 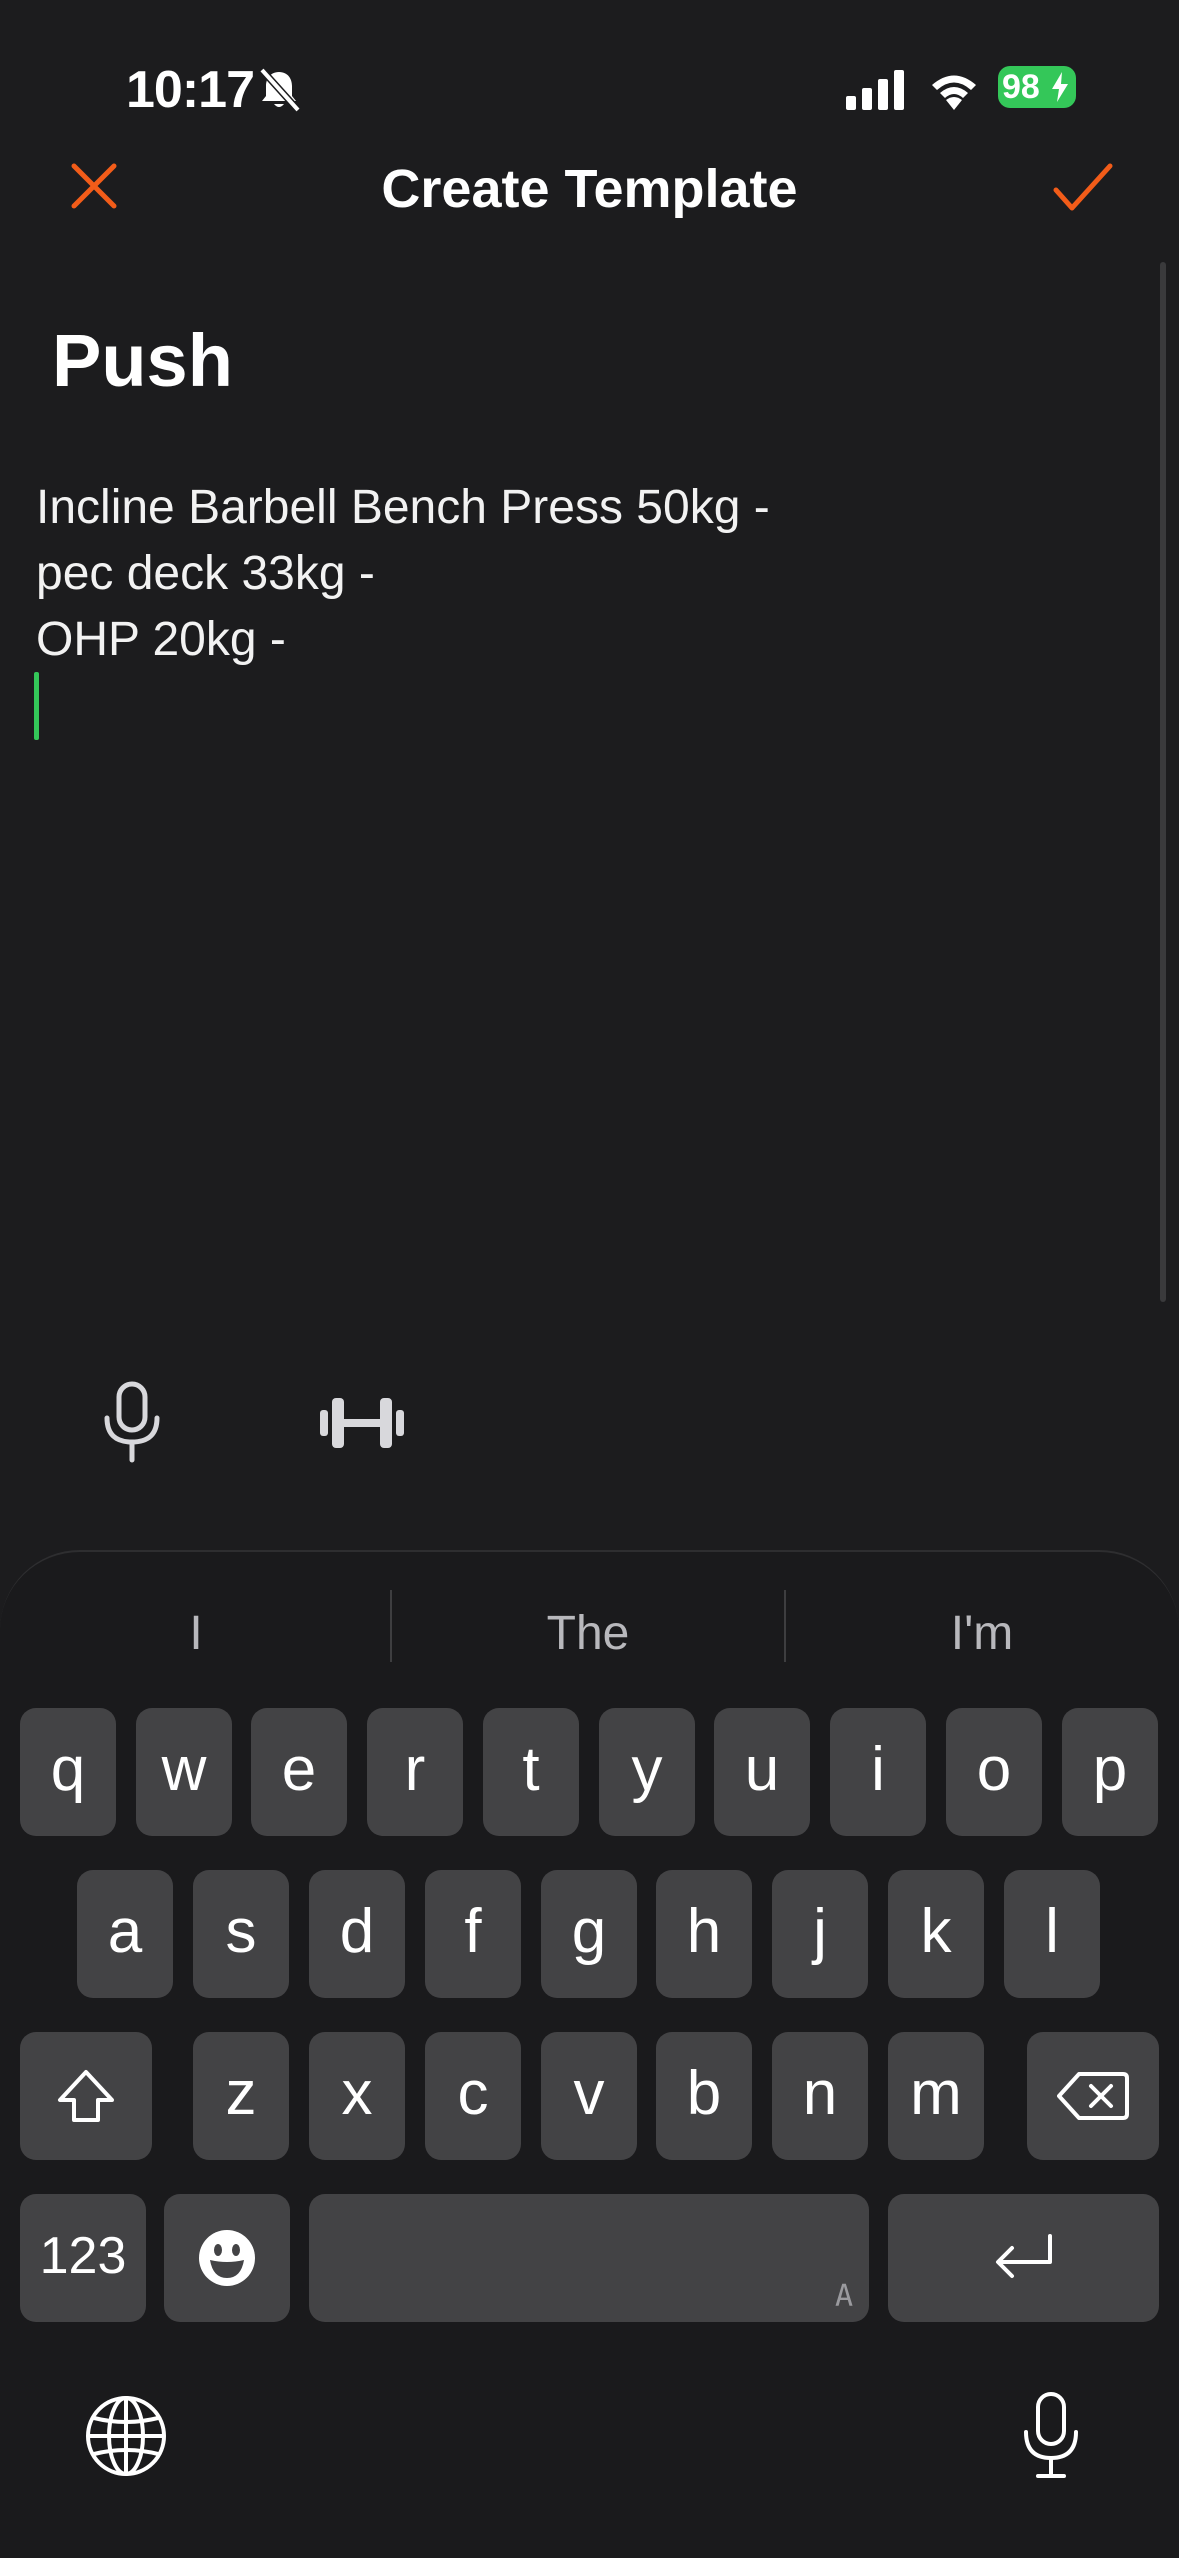 I want to click on key-z: z, so click(x=241, y=2096).